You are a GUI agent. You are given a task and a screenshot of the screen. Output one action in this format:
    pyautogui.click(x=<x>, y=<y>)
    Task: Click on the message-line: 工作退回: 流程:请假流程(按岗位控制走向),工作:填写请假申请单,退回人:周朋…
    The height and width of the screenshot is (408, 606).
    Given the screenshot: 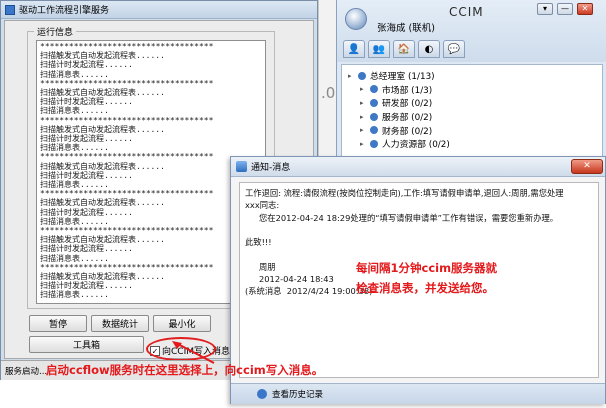 What is the action you would take?
    pyautogui.click(x=404, y=193)
    